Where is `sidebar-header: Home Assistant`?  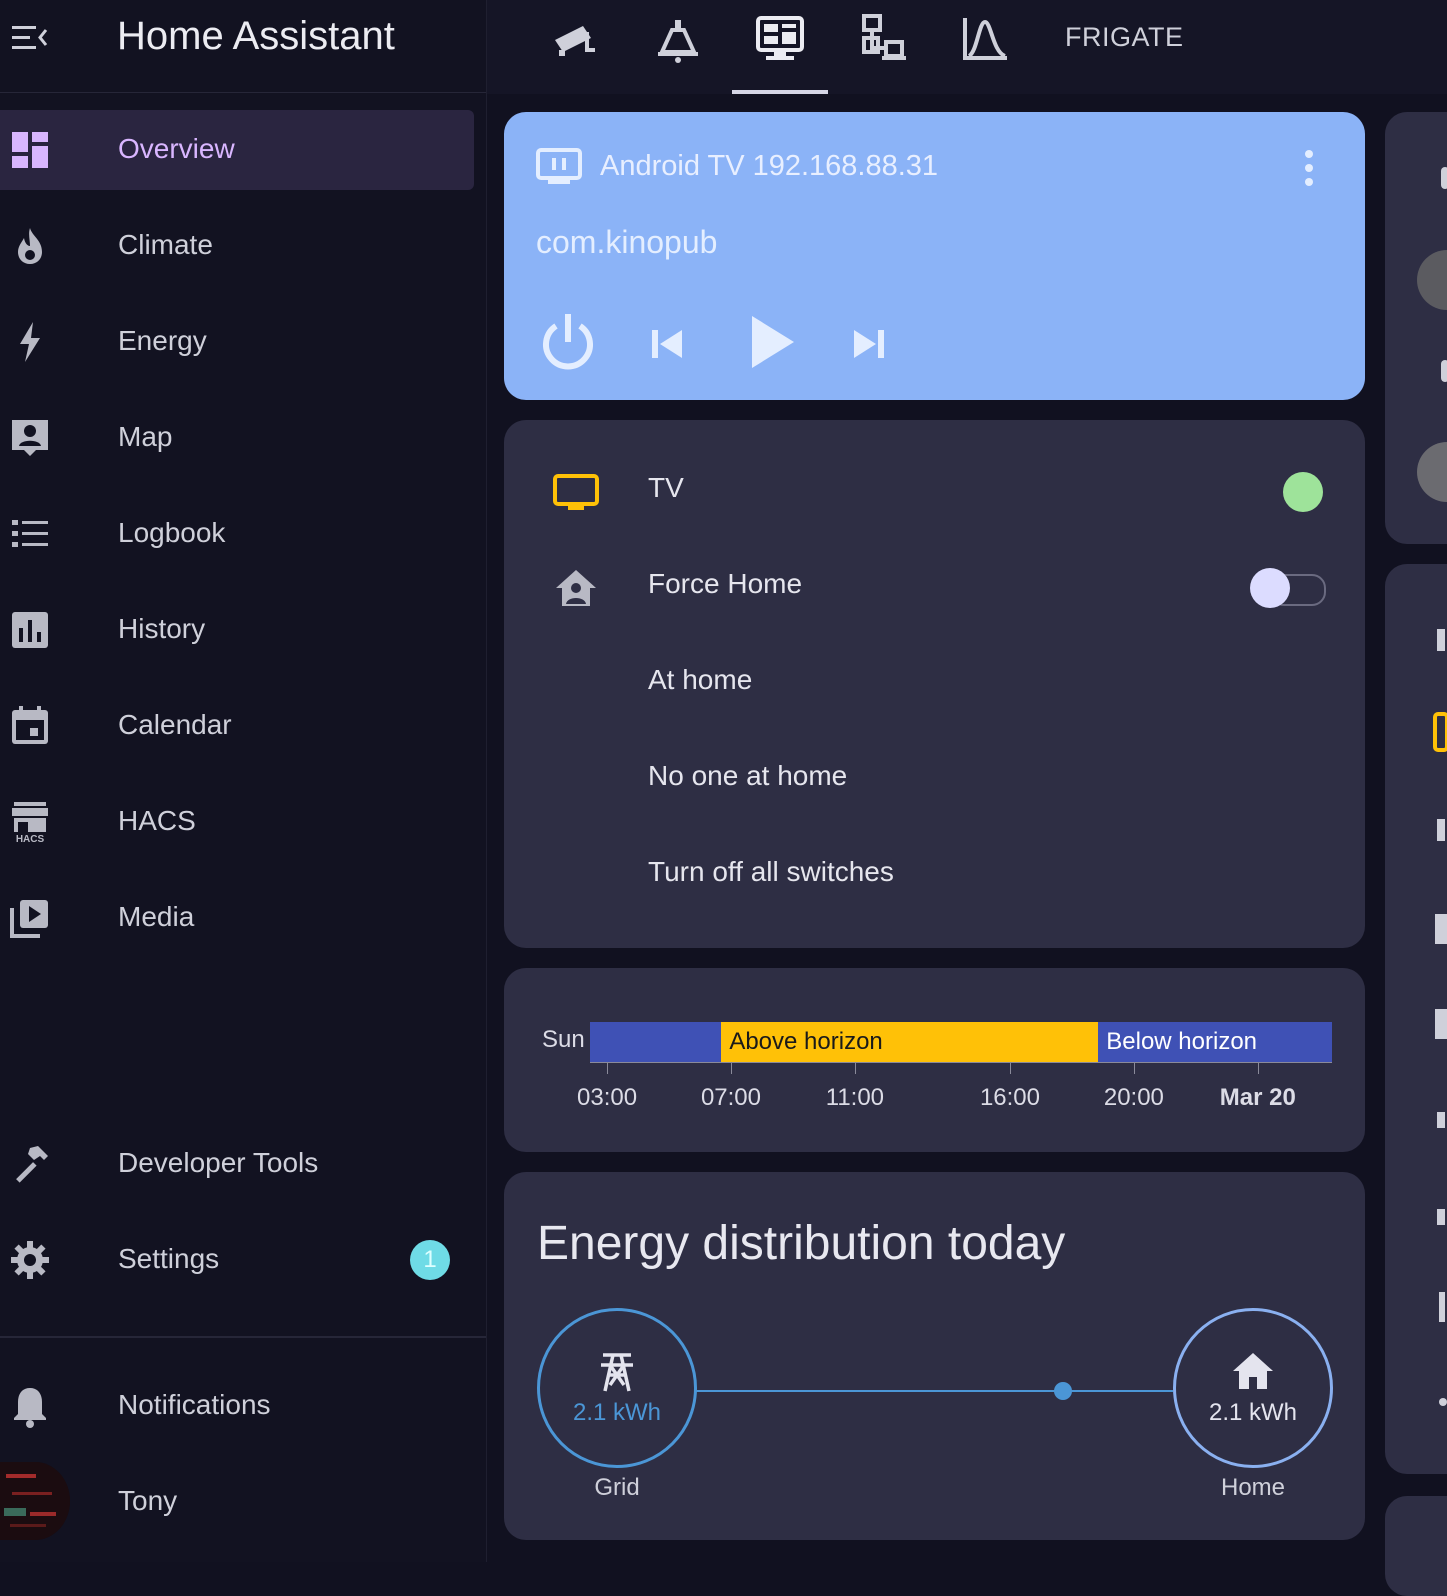 sidebar-header: Home Assistant is located at coordinates (243, 46).